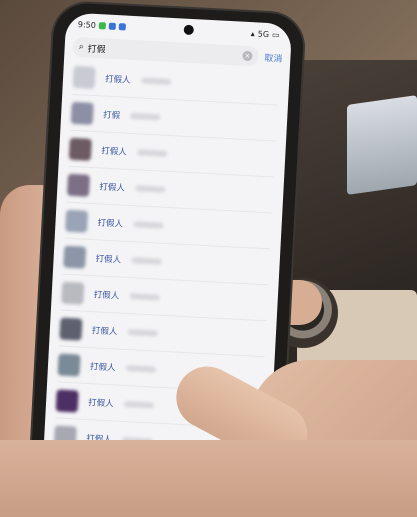  Describe the element at coordinates (253, 33) in the screenshot. I see `signal-icon: ▴` at that location.